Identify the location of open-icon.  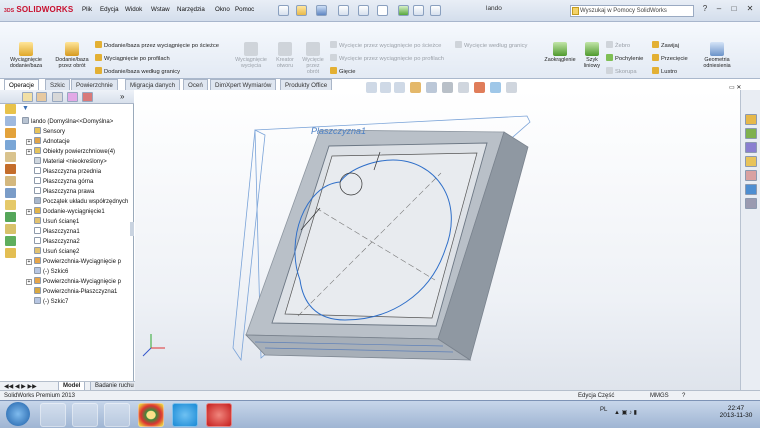
(301, 10).